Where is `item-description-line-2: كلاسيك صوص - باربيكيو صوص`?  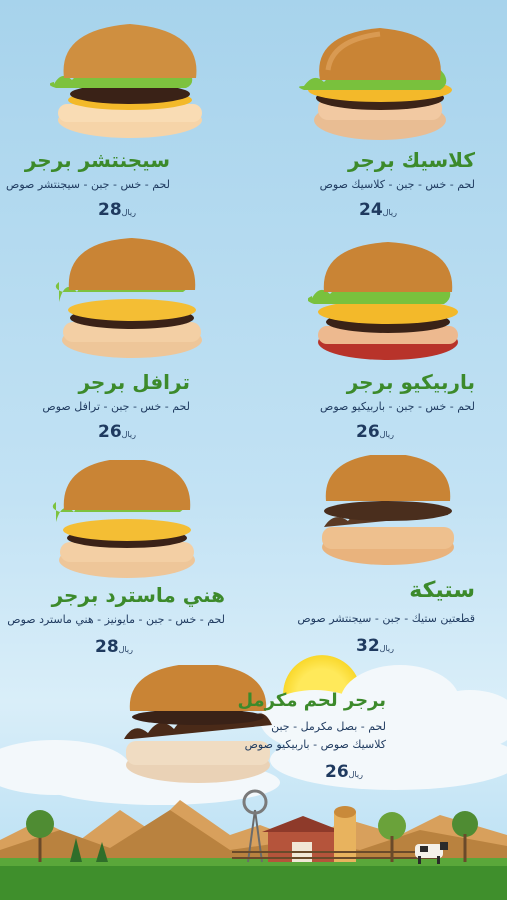 item-description-line-2: كلاسيك صوص - باربيكيو صوص is located at coordinates (315, 744).